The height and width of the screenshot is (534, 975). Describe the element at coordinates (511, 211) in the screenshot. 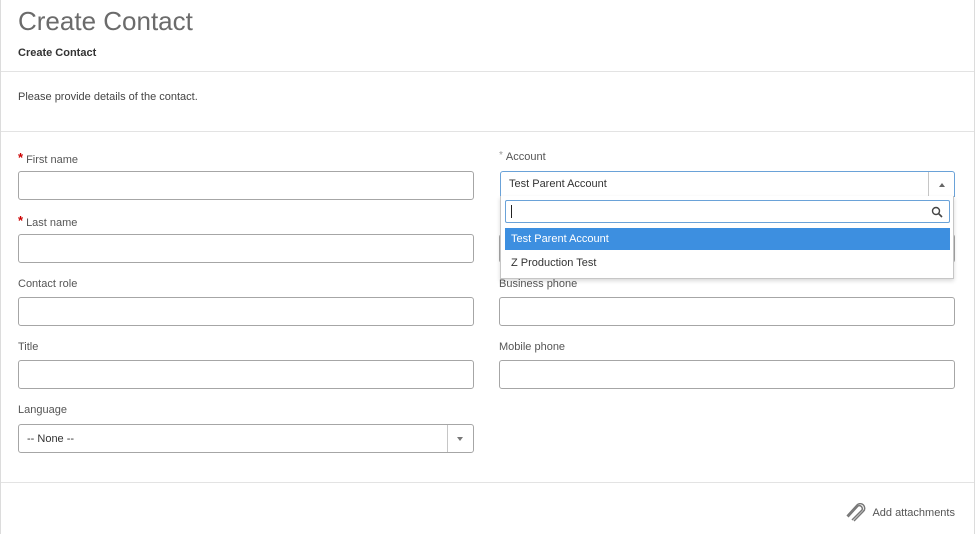

I see `text-cursor` at that location.